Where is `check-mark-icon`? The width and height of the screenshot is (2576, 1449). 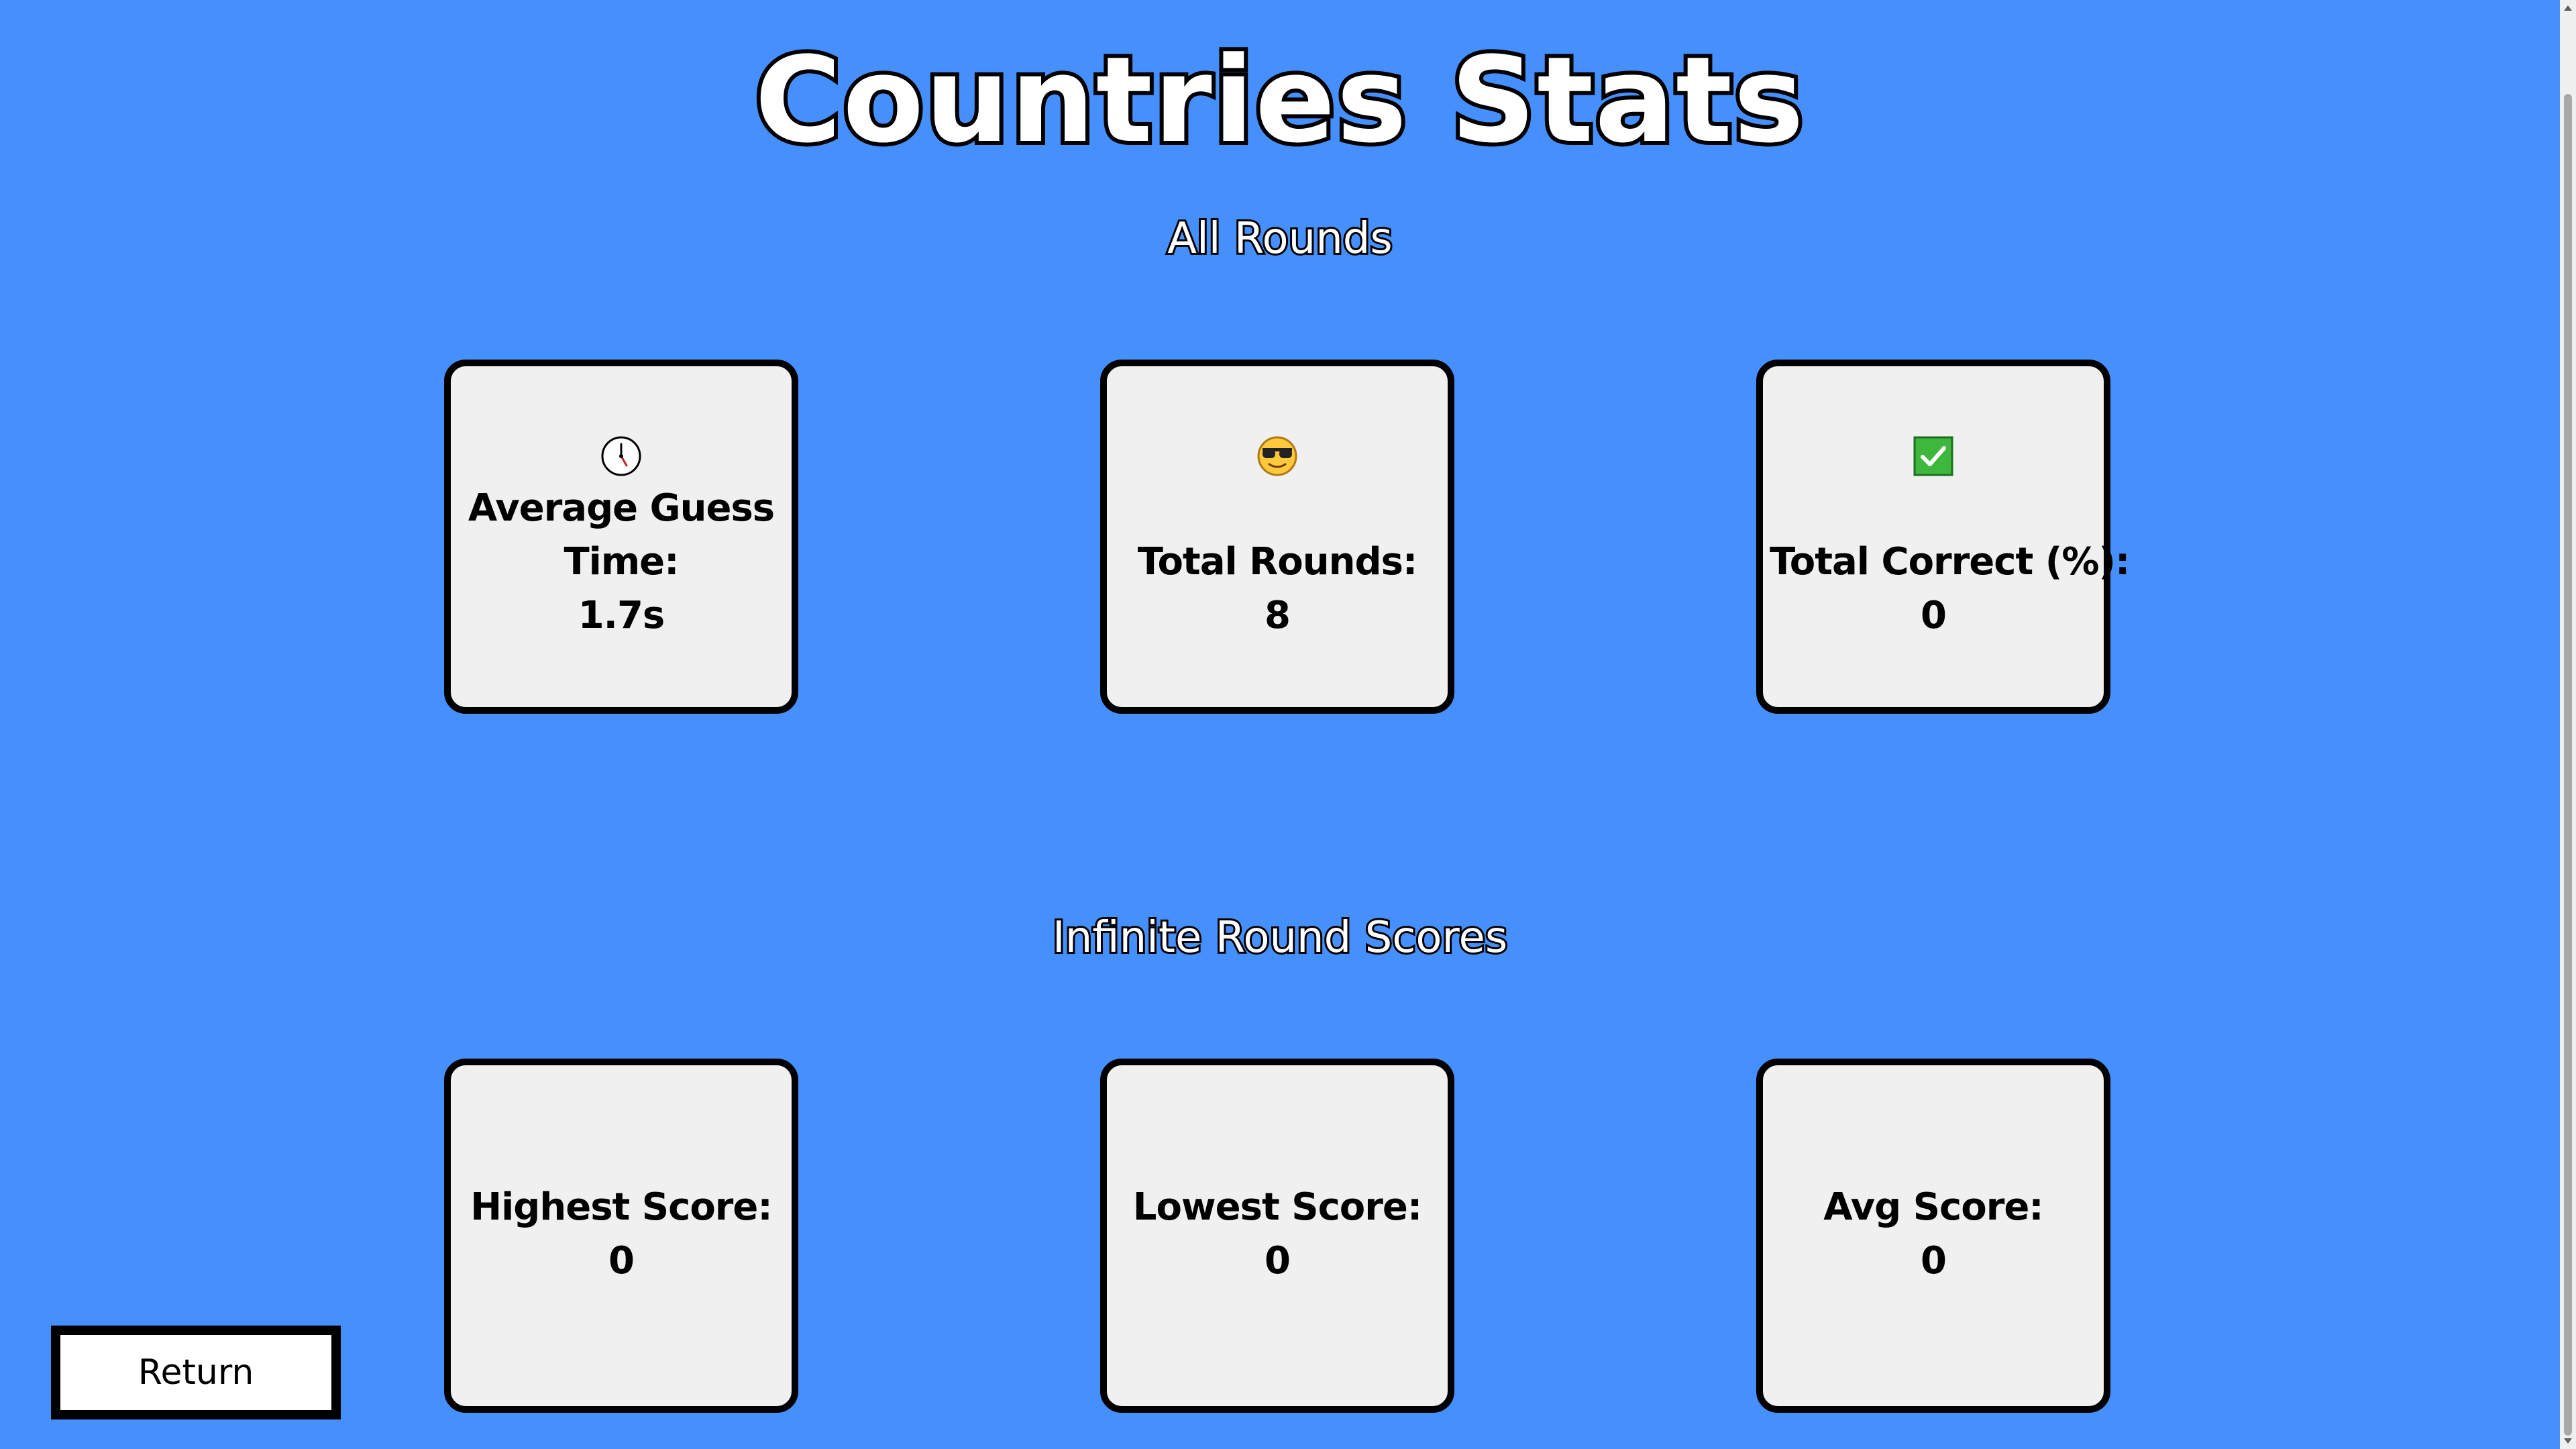
check-mark-icon is located at coordinates (1933, 456).